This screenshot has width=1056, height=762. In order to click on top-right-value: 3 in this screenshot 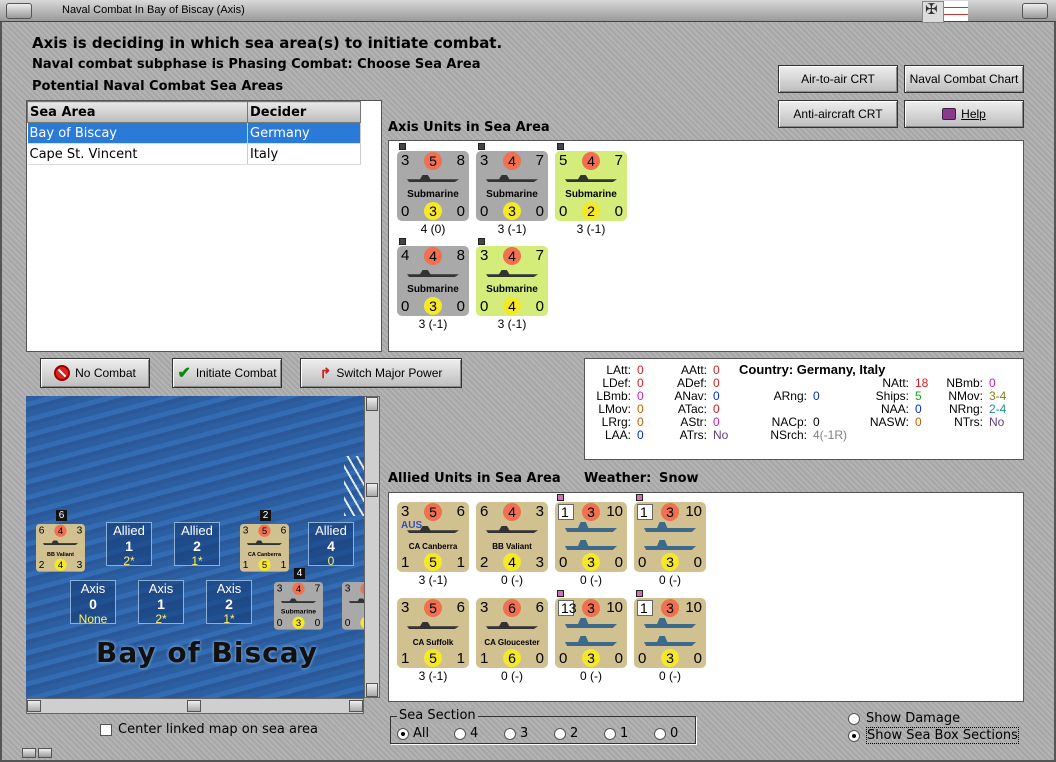, I will do `click(79, 530)`.